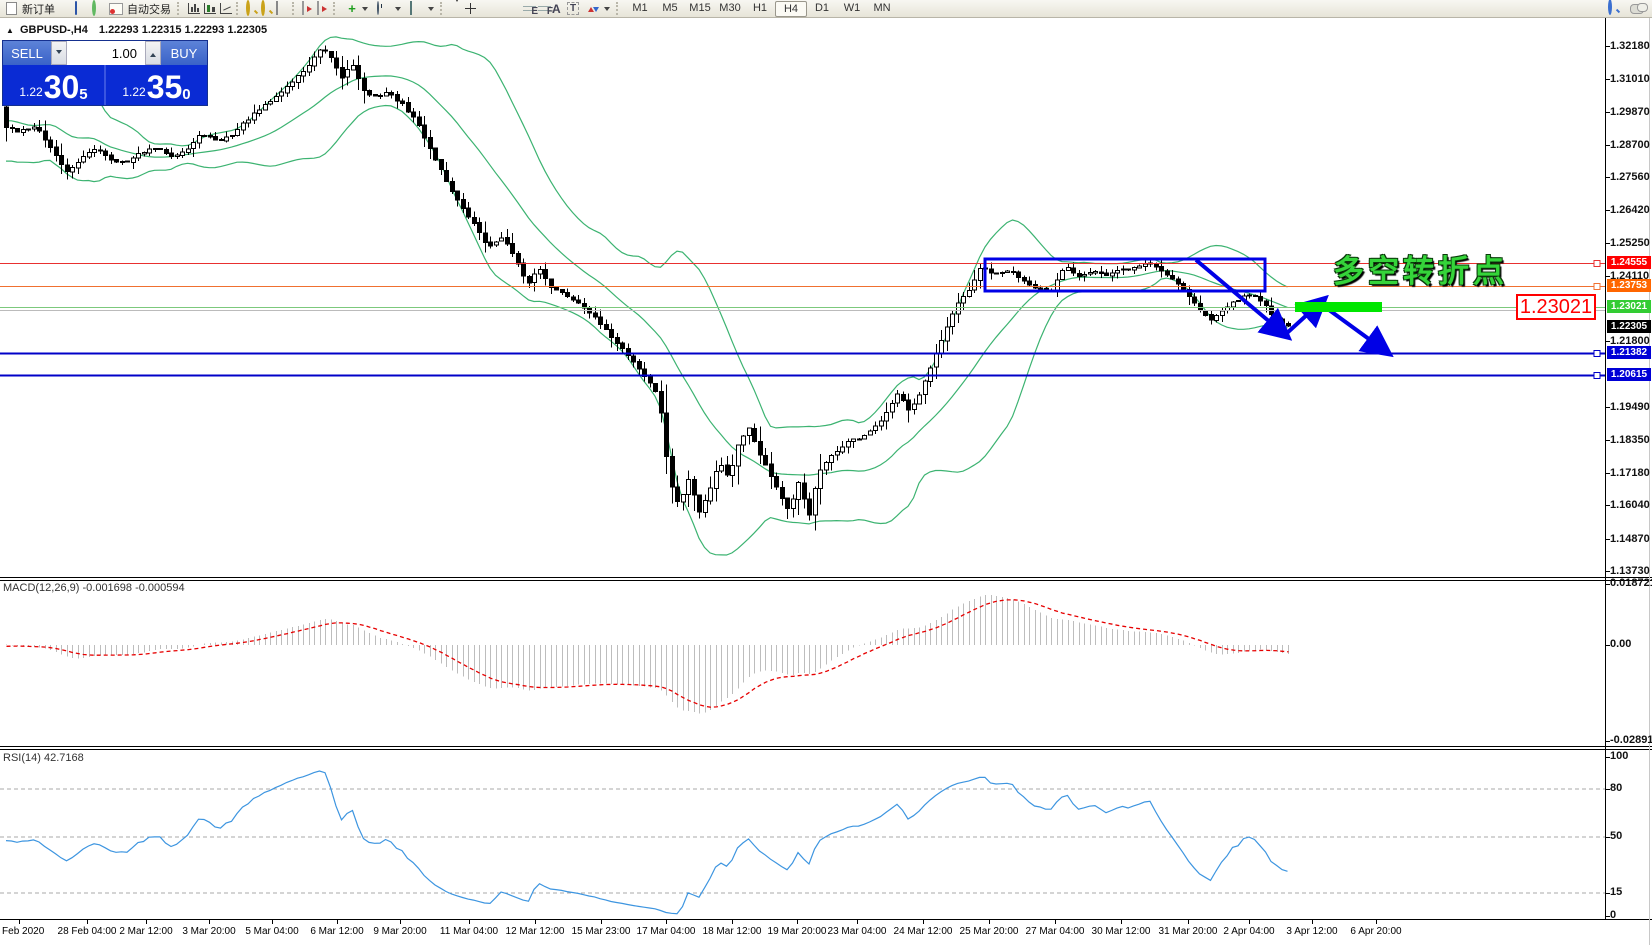 This screenshot has height=945, width=1652. Describe the element at coordinates (1125, 275) in the screenshot. I see `consolidation-rectangle` at that location.